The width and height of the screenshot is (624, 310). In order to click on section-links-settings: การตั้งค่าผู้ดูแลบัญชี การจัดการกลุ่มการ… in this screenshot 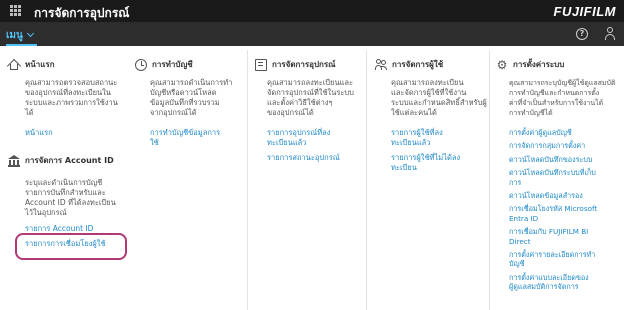, I will do `click(566, 210)`.